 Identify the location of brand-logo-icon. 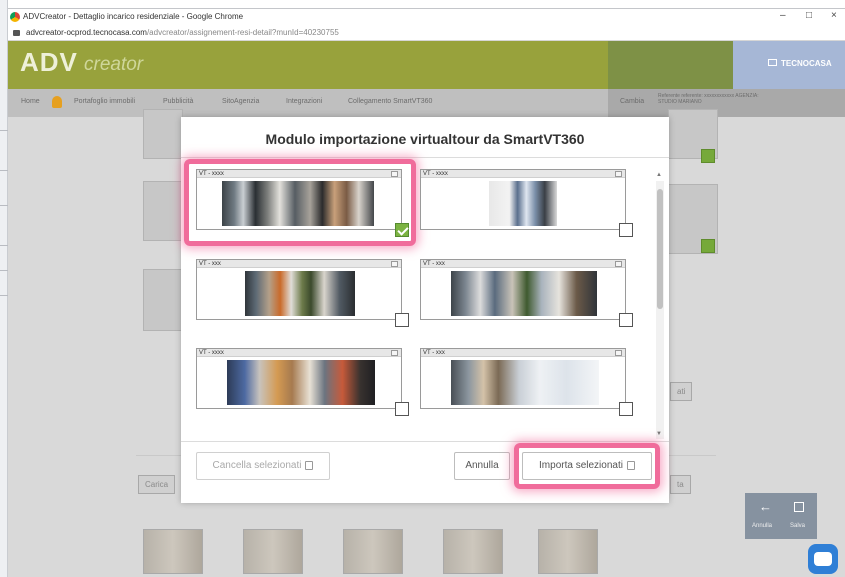
(772, 62).